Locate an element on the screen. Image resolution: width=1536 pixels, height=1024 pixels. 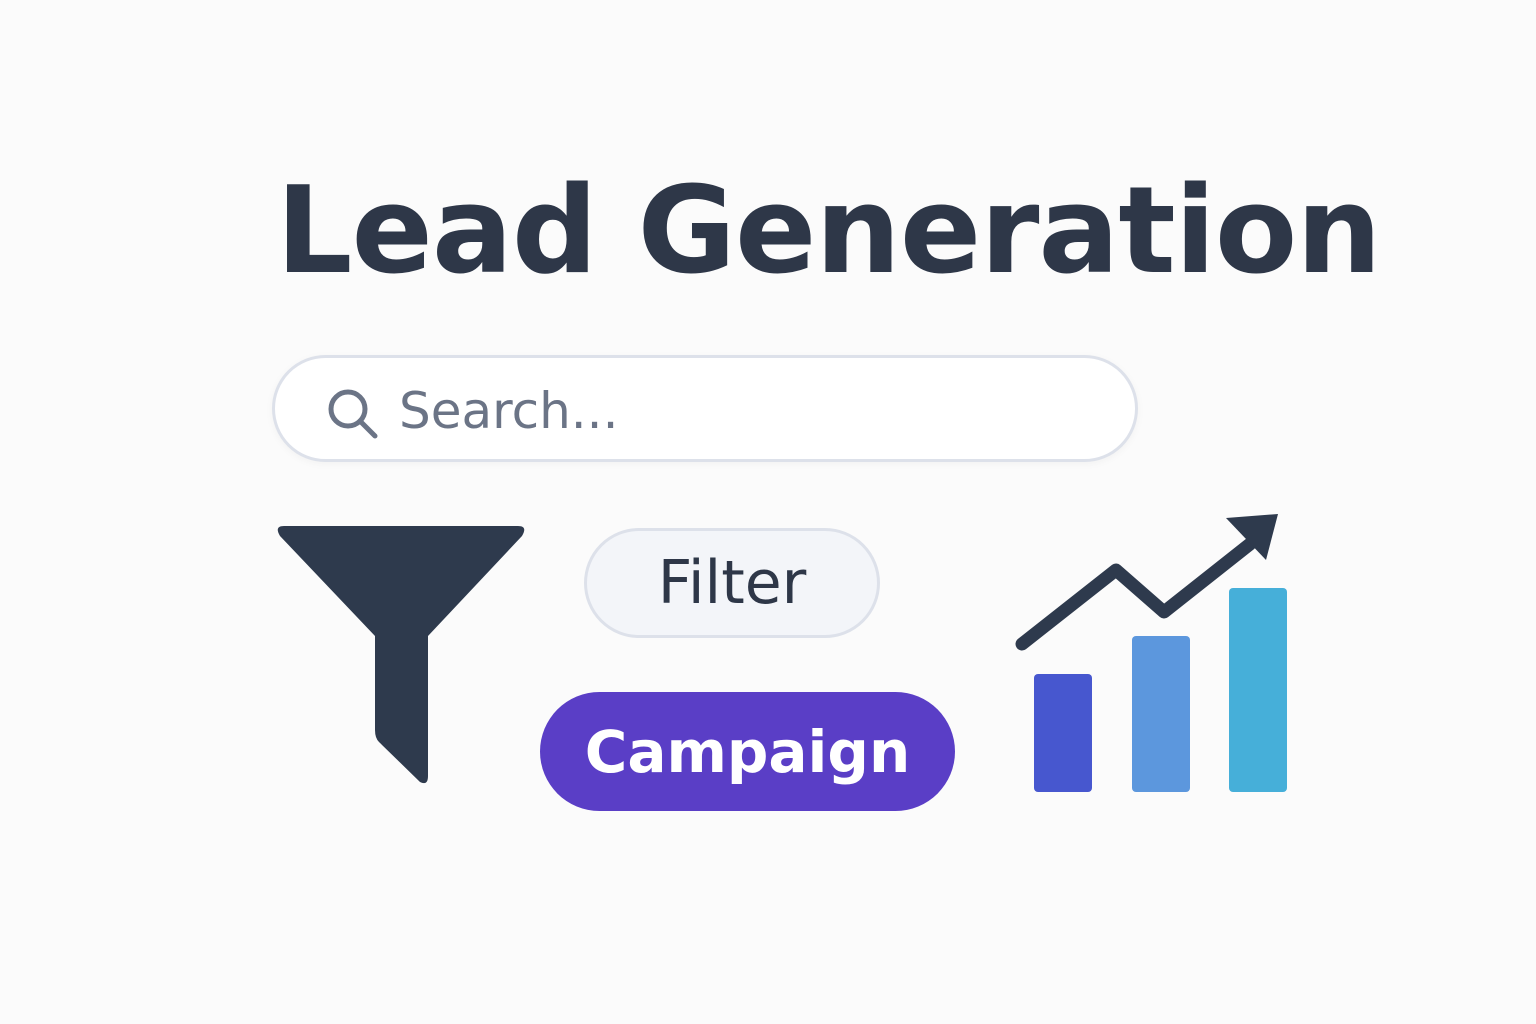
search-bar is located at coordinates (705, 408).